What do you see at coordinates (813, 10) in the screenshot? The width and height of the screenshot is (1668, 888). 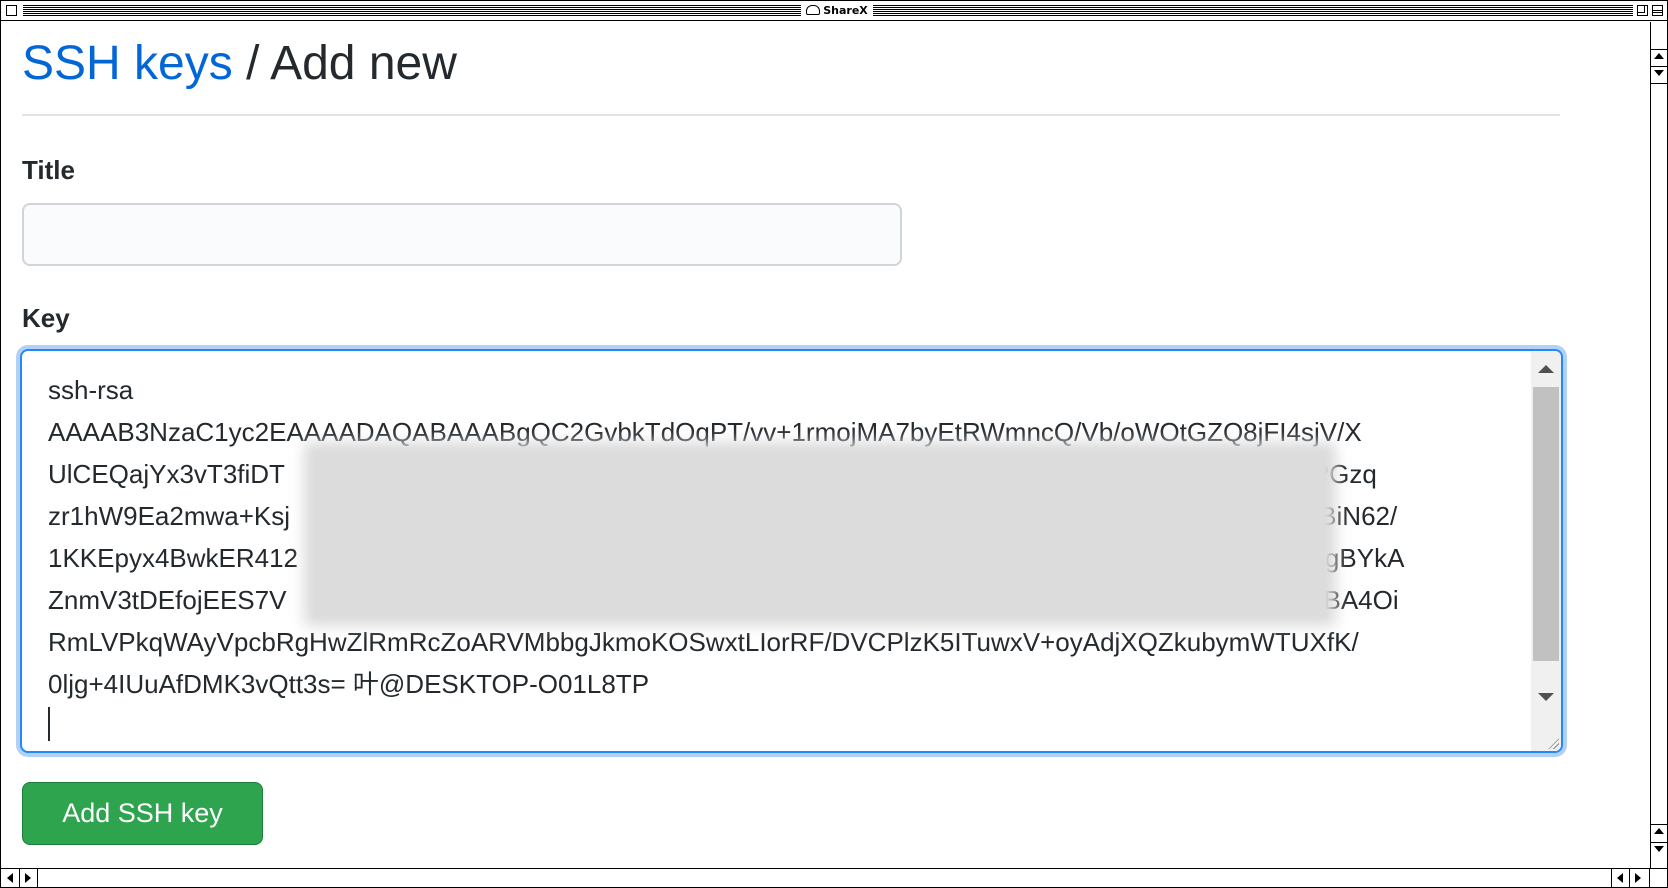 I see `sharex-icon` at bounding box center [813, 10].